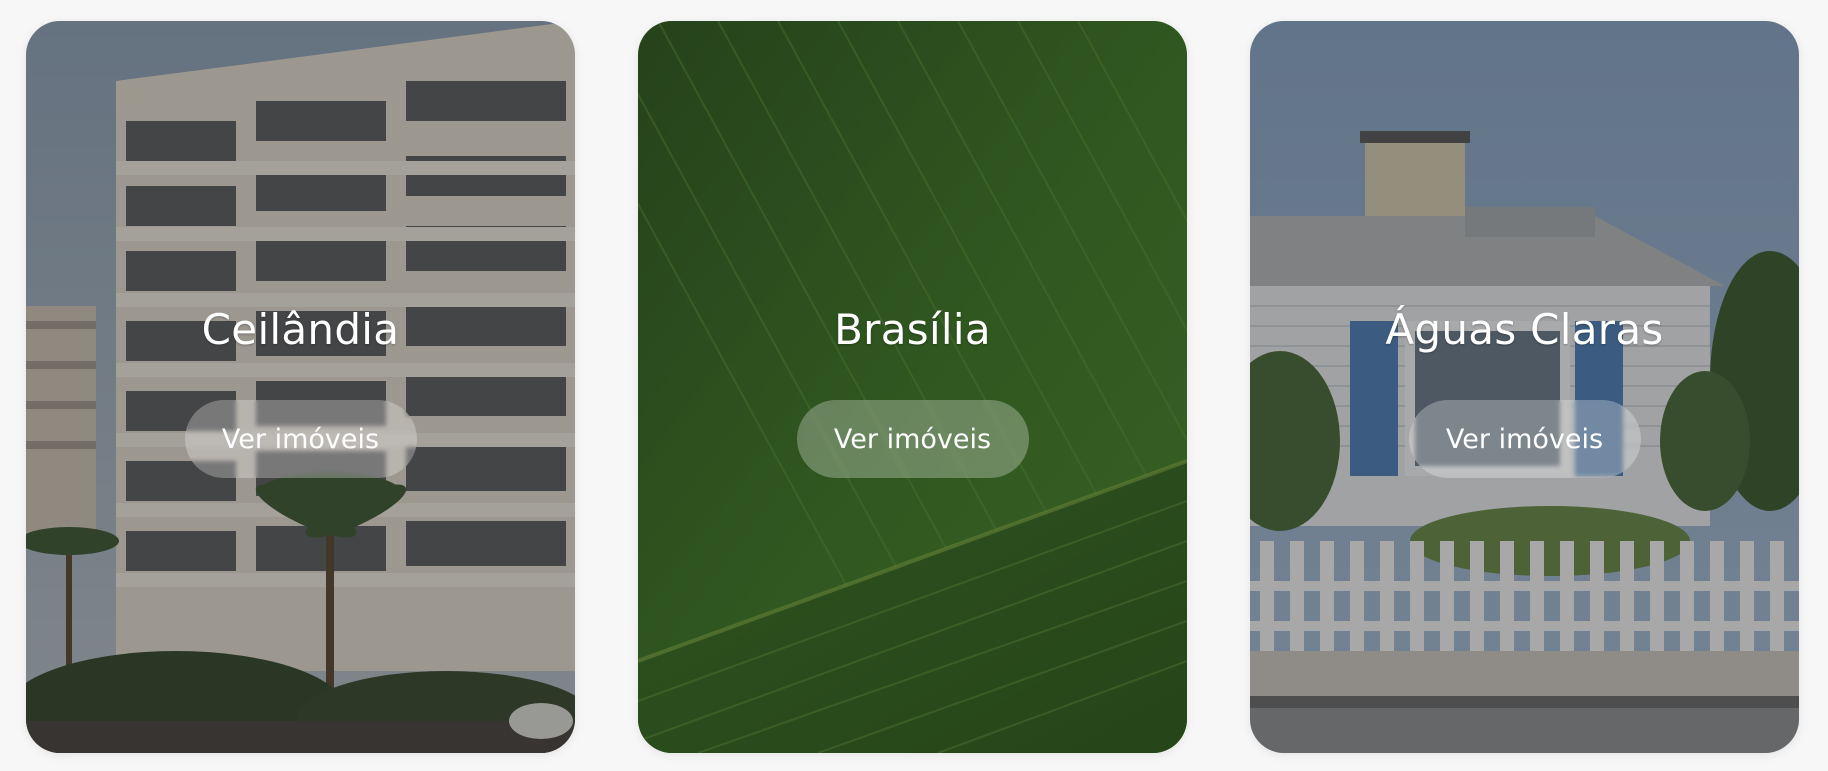  Describe the element at coordinates (300, 329) in the screenshot. I see `city-name-title: Ceilândia` at that location.